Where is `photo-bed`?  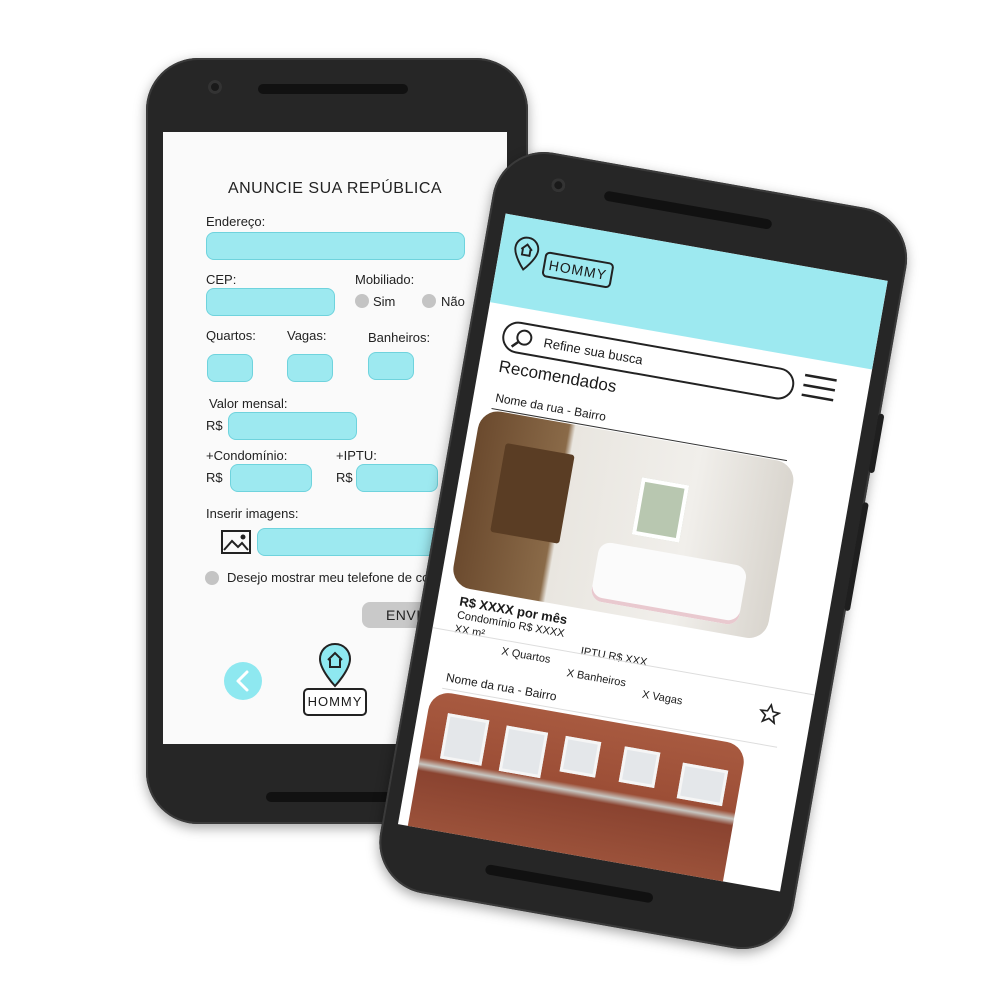
photo-bed is located at coordinates (668, 583).